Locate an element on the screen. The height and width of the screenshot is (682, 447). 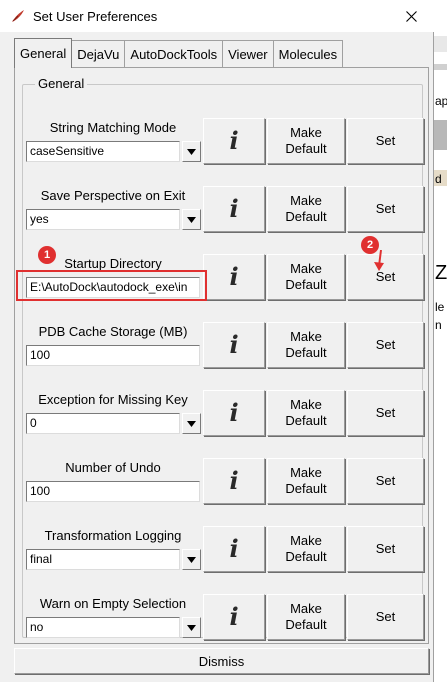
tab-autodocktools: AutoDockTools is located at coordinates (174, 54).